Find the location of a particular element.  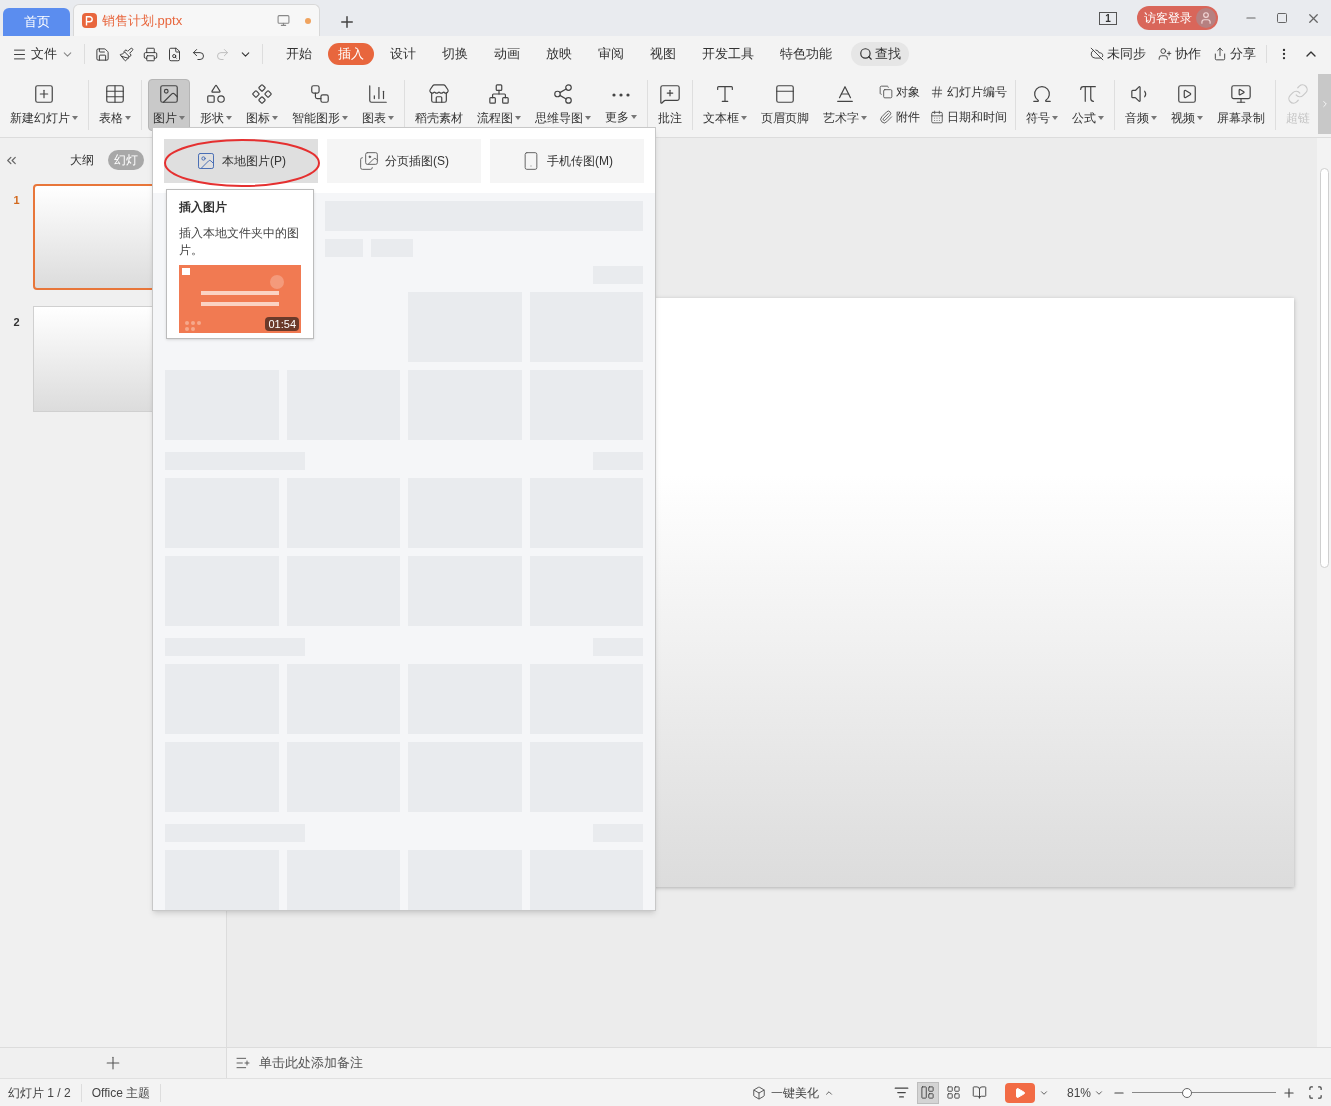

search-icon is located at coordinates (866, 54).